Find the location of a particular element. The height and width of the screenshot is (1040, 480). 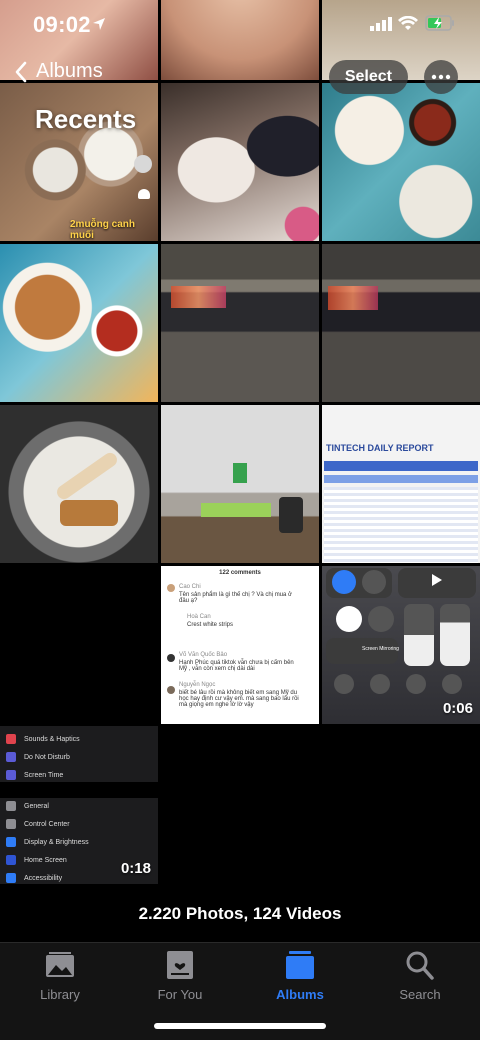

comments-header: 122 comments is located at coordinates (240, 573).